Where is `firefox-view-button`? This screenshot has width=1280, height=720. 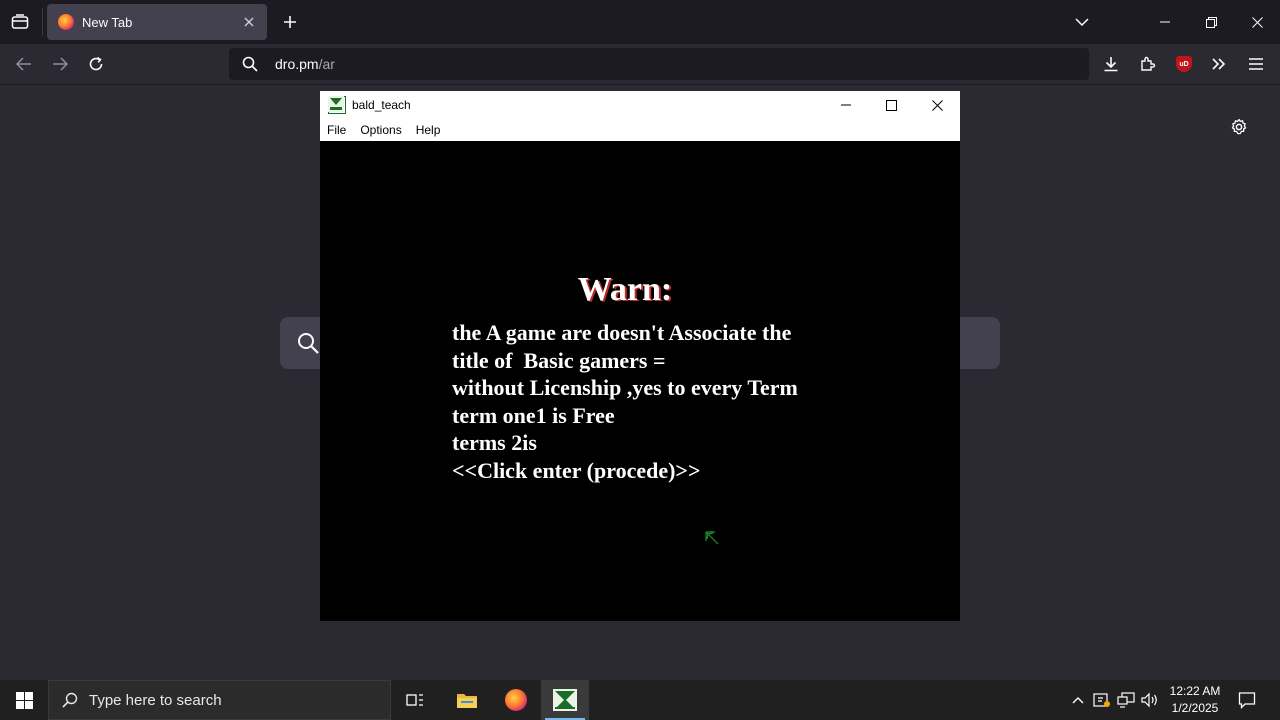
firefox-view-button is located at coordinates (20, 22).